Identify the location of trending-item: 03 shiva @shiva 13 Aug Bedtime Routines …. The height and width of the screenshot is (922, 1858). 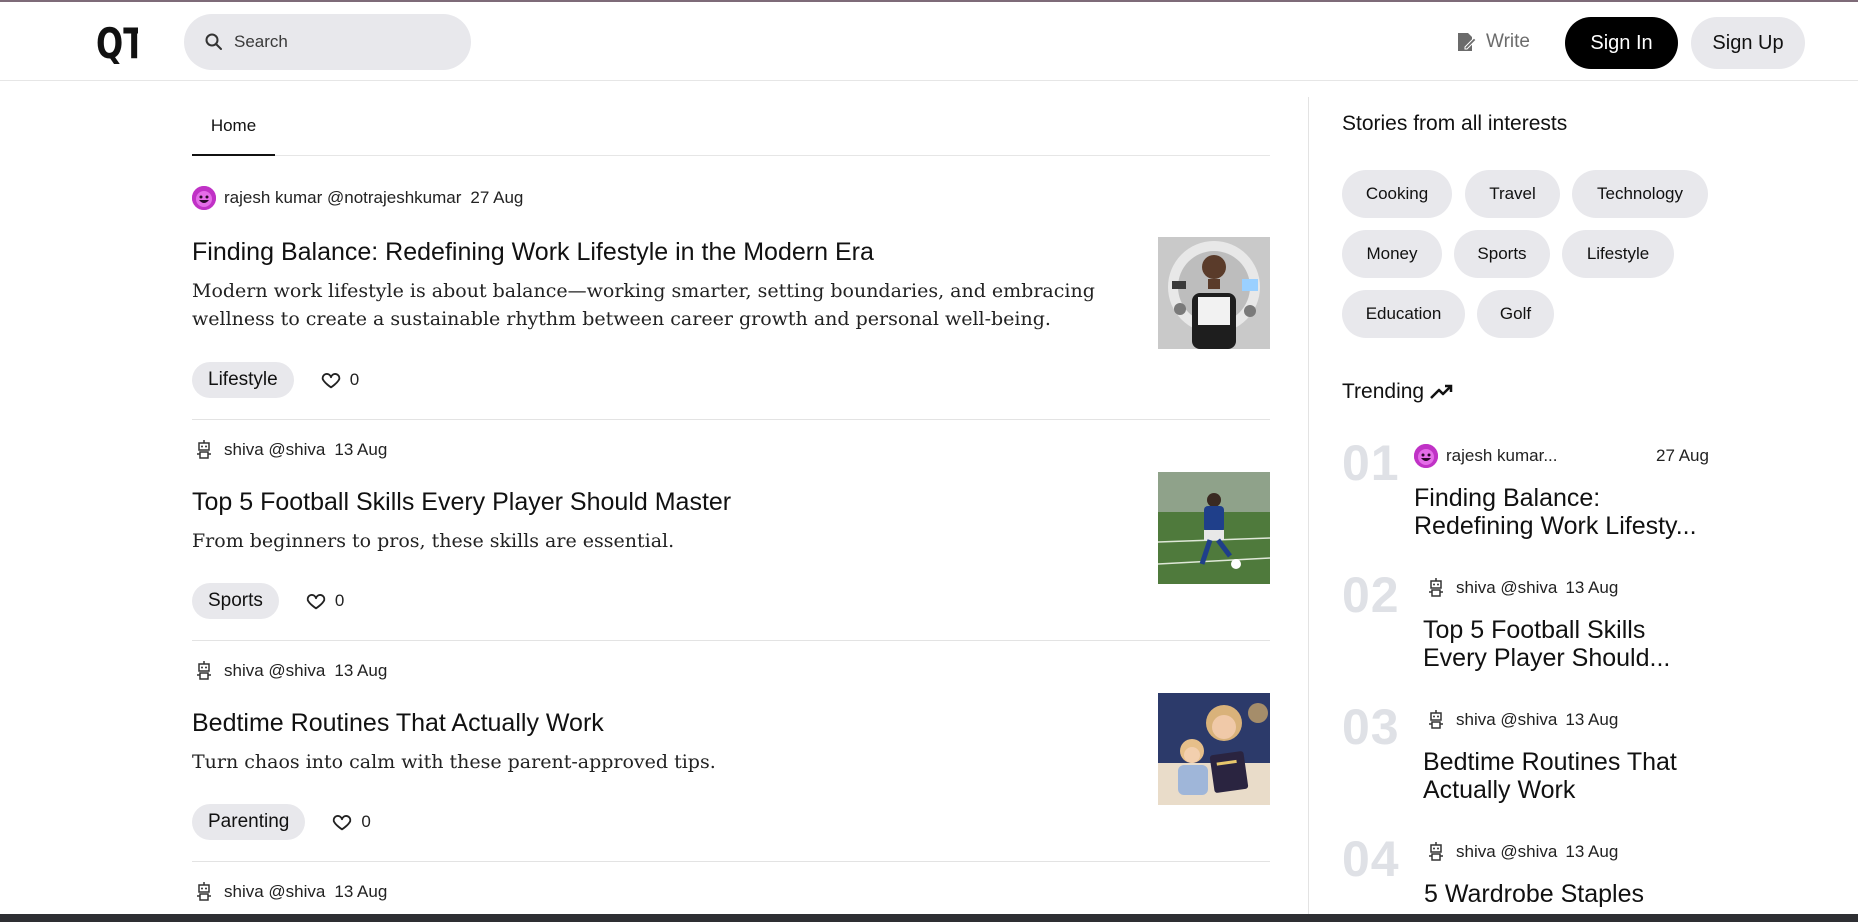
(1552, 758).